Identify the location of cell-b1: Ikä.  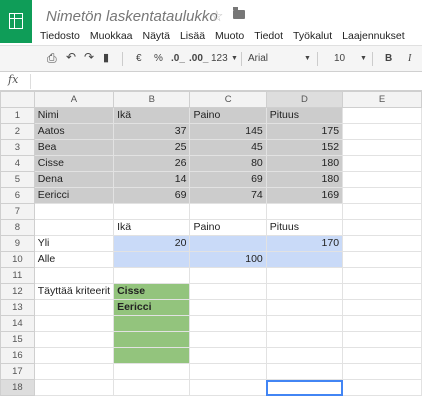
(152, 115).